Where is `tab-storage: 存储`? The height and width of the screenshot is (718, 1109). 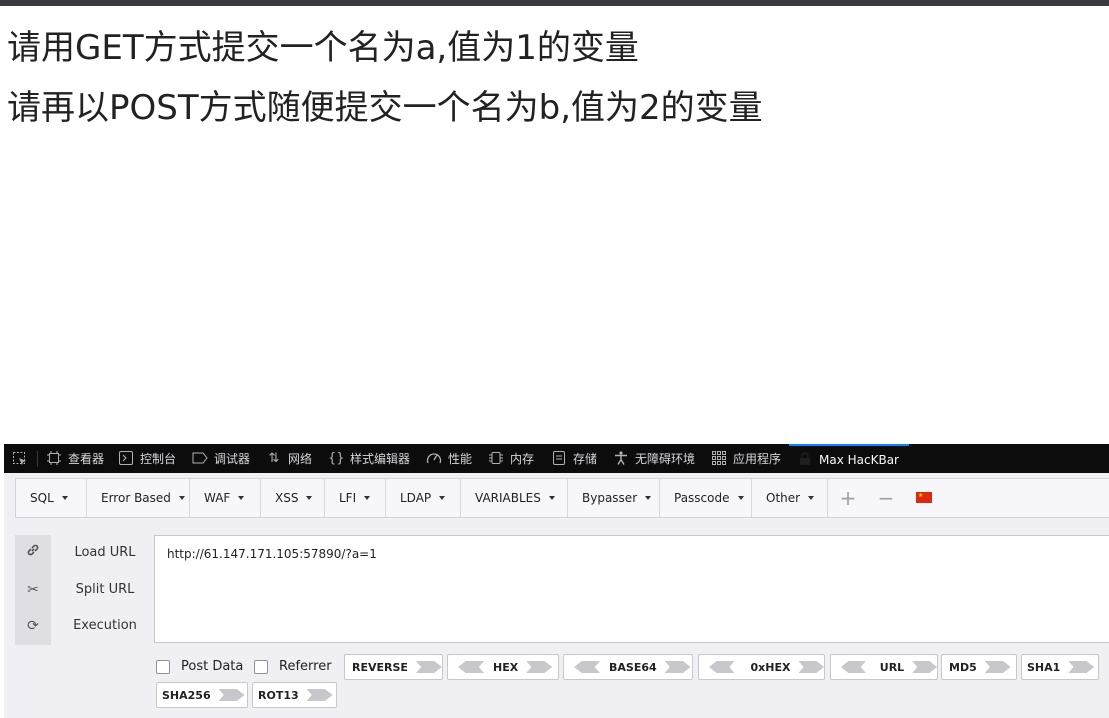 tab-storage: 存储 is located at coordinates (574, 458).